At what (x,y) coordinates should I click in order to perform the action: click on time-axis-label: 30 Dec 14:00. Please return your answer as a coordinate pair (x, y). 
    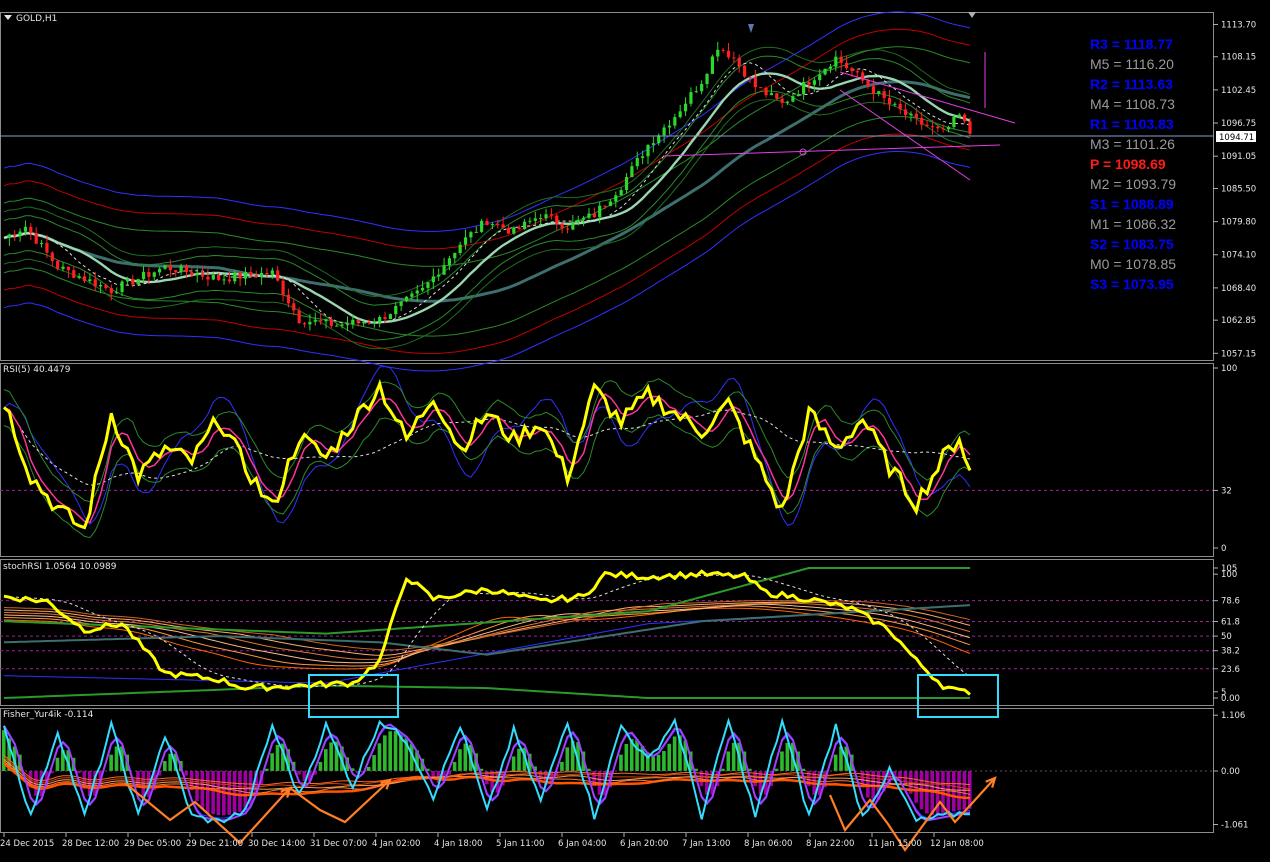
    Looking at the image, I should click on (276, 844).